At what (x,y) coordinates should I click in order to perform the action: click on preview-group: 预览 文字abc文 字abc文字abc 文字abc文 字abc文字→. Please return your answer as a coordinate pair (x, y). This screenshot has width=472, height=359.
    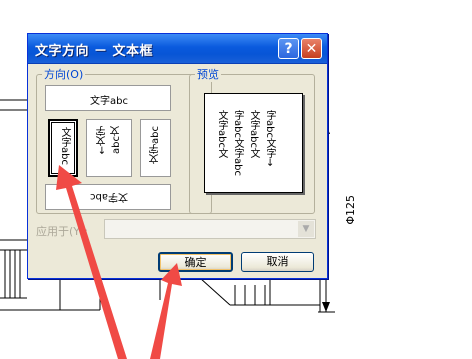
    Looking at the image, I should click on (252, 140).